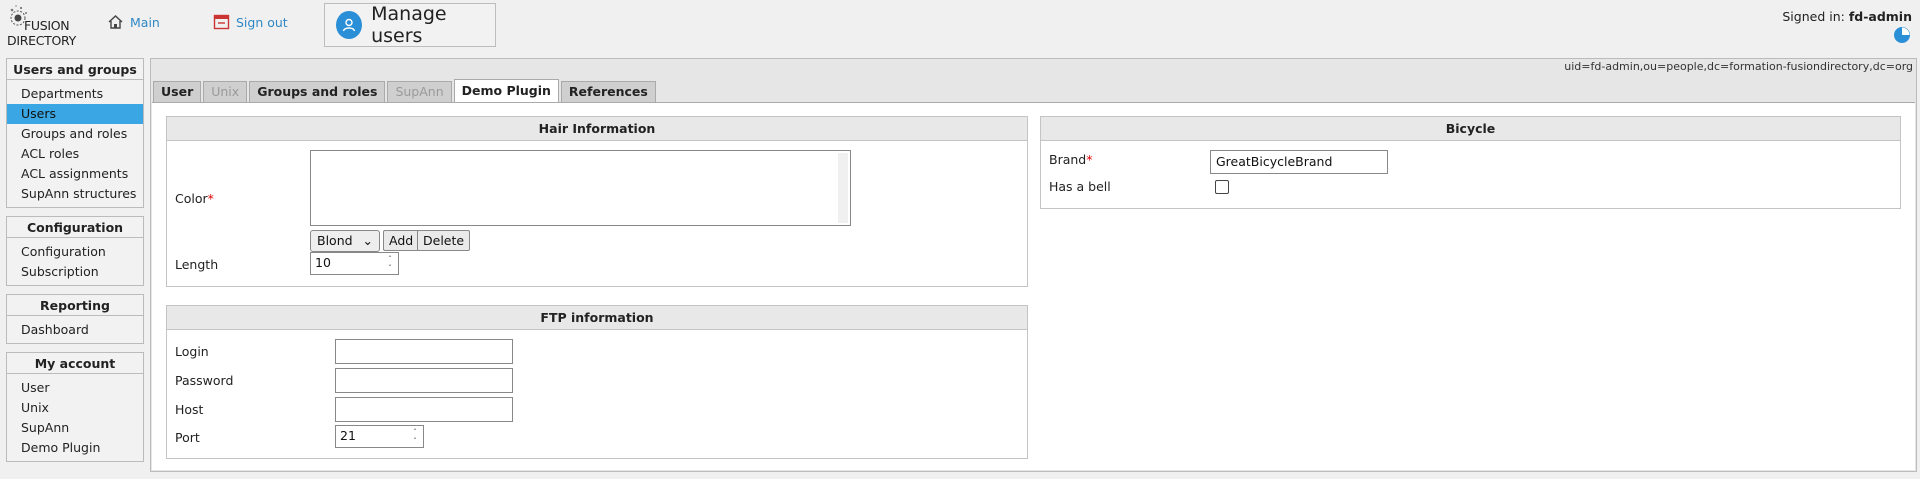 Image resolution: width=1920 pixels, height=479 pixels. What do you see at coordinates (335, 240) in the screenshot?
I see `color-select-value: Blond` at bounding box center [335, 240].